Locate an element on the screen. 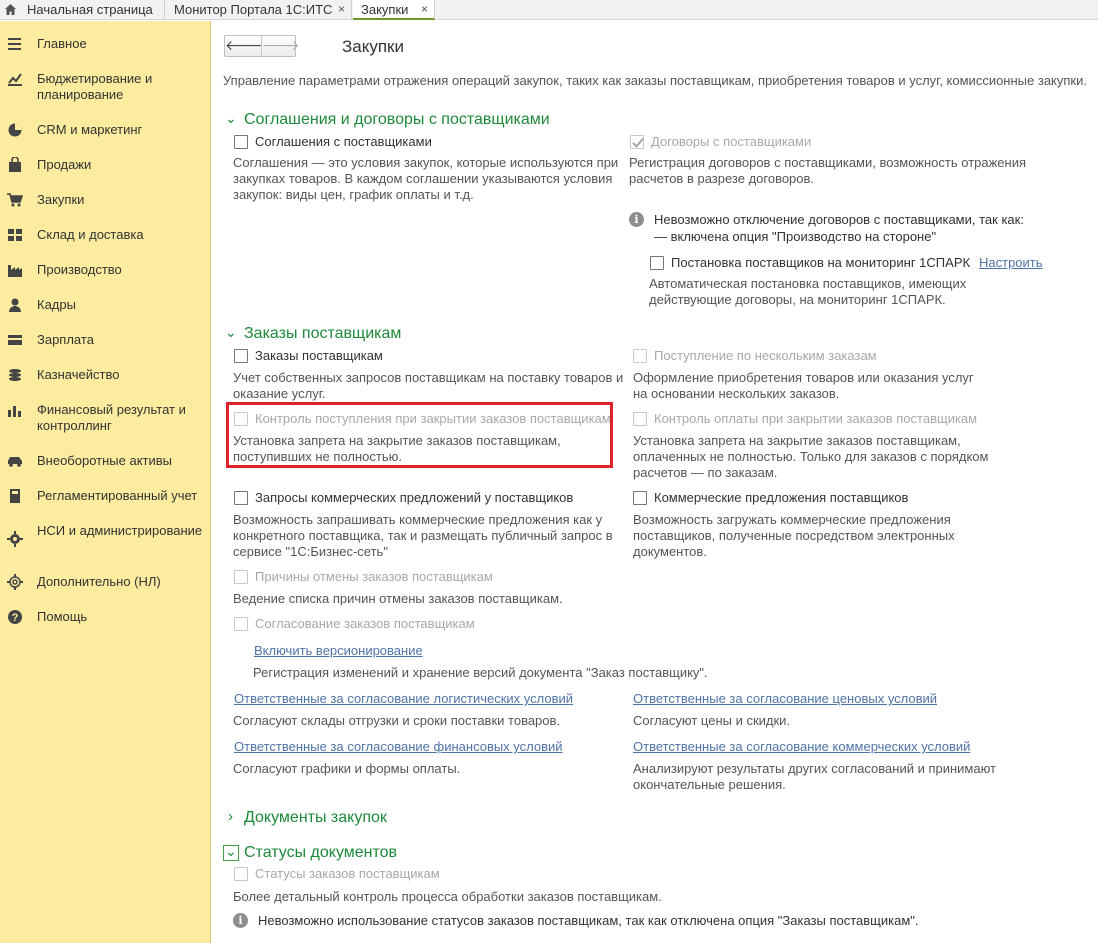 This screenshot has width=1098, height=943. wallet-icon is located at coordinates (15, 340).